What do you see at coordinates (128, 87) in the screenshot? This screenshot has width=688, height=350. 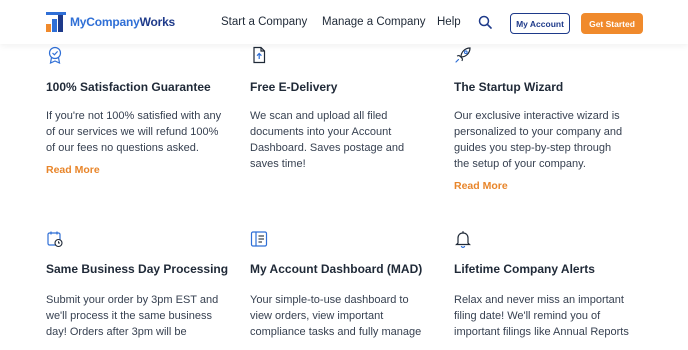 I see `feature-title: 100% Satisfaction Guarantee` at bounding box center [128, 87].